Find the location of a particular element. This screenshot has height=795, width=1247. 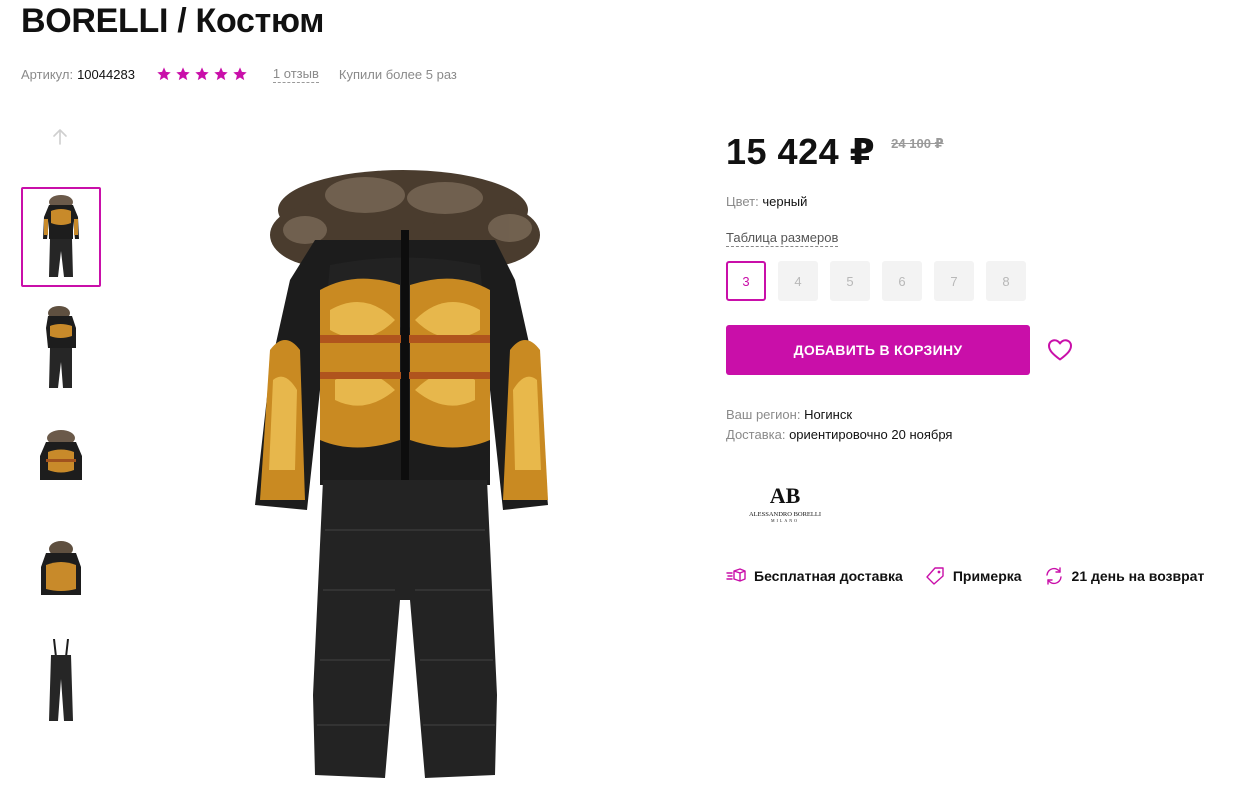

color-info: Цвет: черный is located at coordinates (766, 201).